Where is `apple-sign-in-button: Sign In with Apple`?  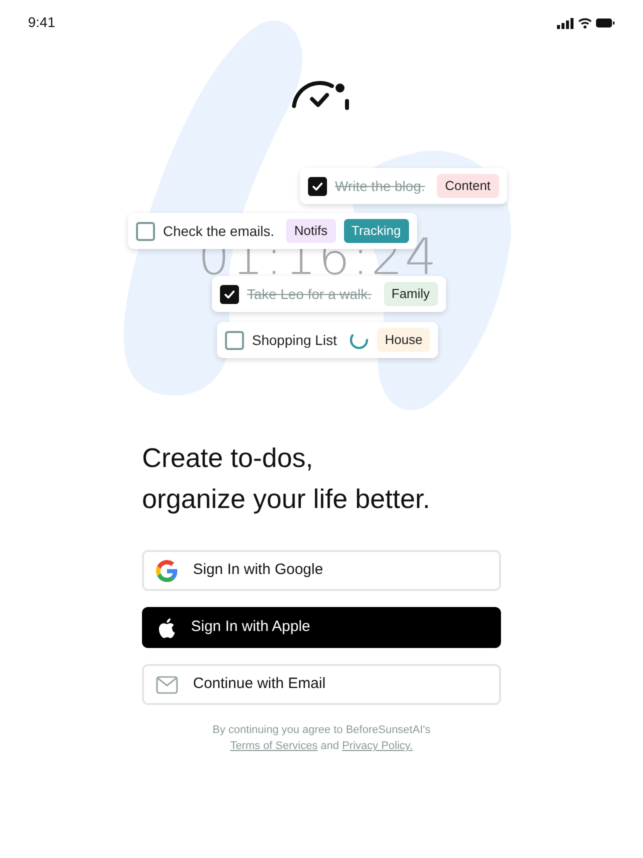
apple-sign-in-button: Sign In with Apple is located at coordinates (321, 627).